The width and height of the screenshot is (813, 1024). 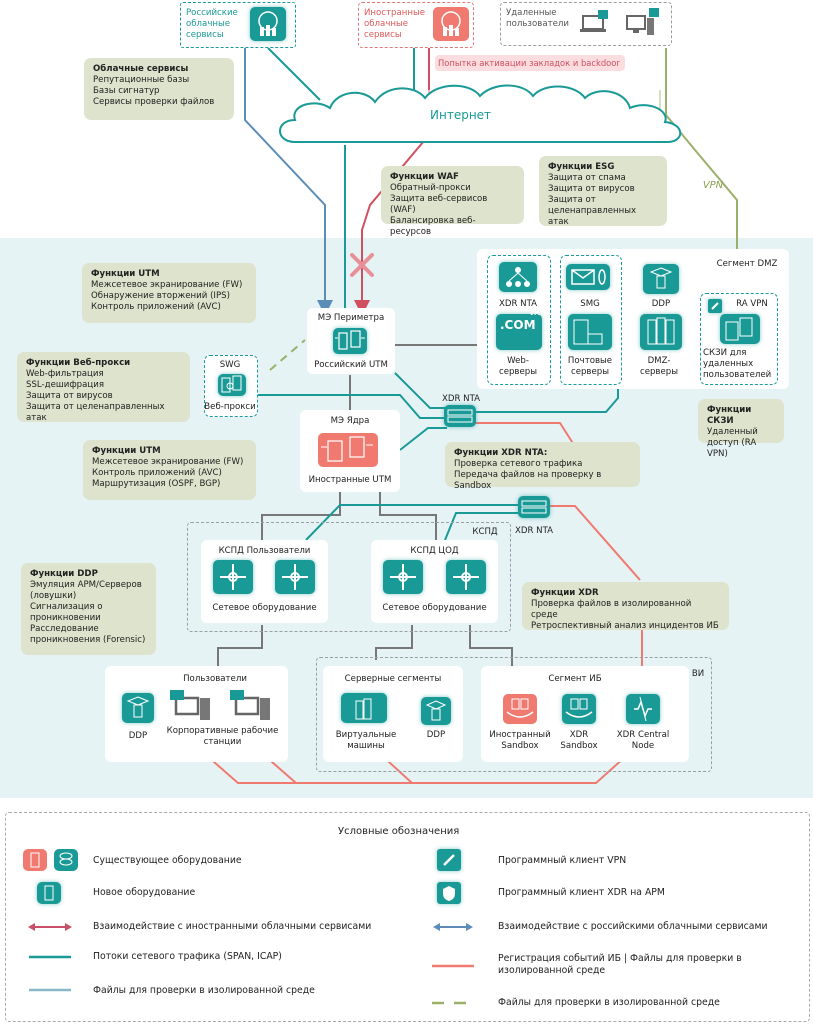 I want to click on web-server-icon: .COM VM, so click(x=519, y=330).